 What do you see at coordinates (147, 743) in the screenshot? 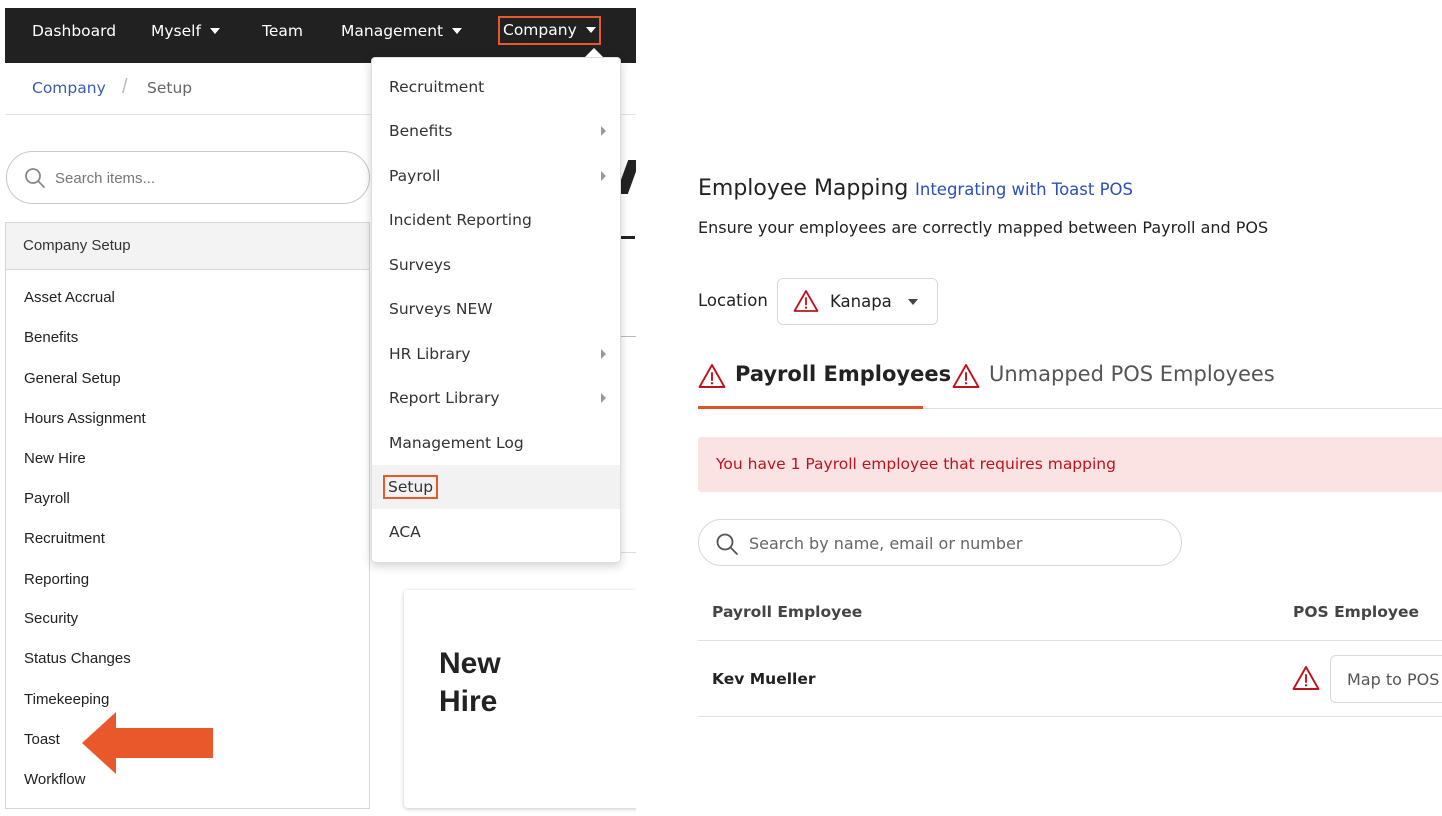
I see `pointer-arrow-icon` at bounding box center [147, 743].